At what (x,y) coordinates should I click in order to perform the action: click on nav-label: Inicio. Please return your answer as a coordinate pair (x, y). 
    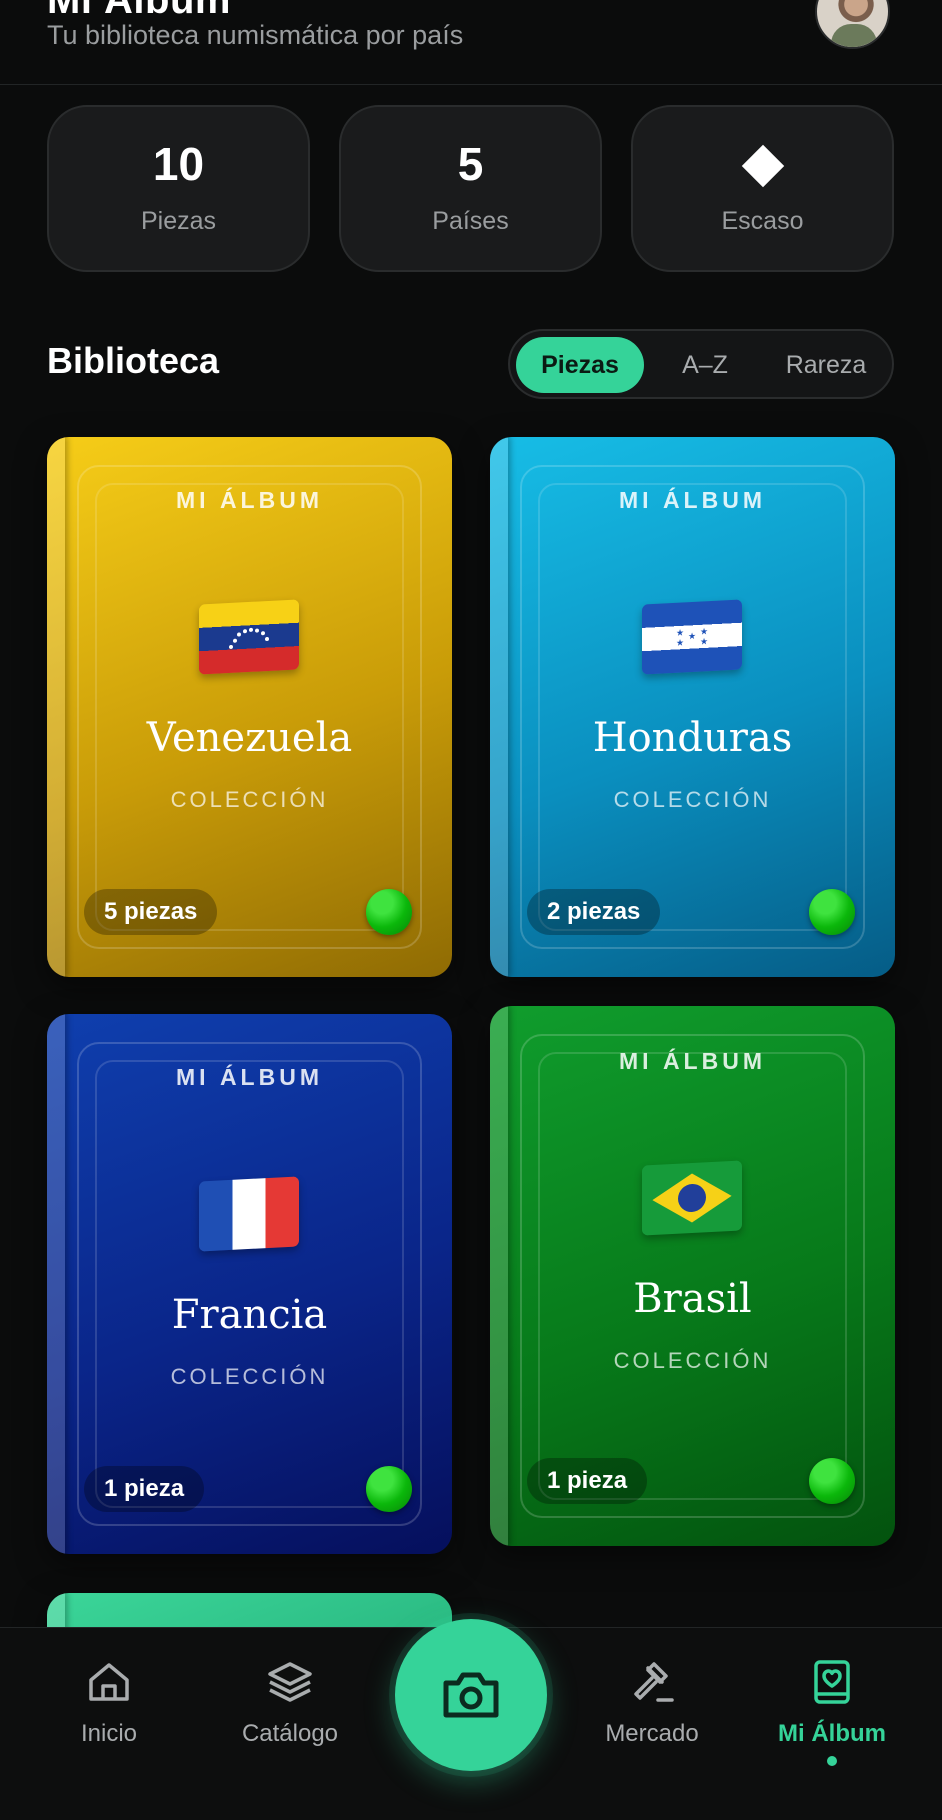
    Looking at the image, I should click on (109, 1733).